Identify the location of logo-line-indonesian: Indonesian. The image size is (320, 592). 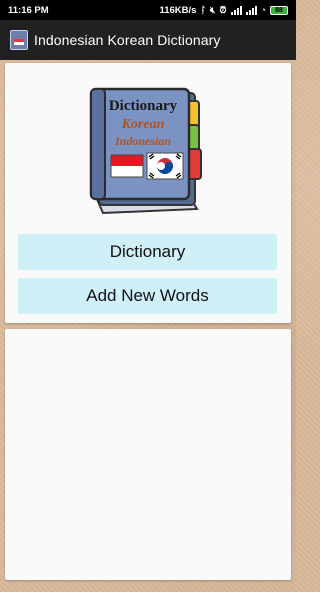
(142, 141).